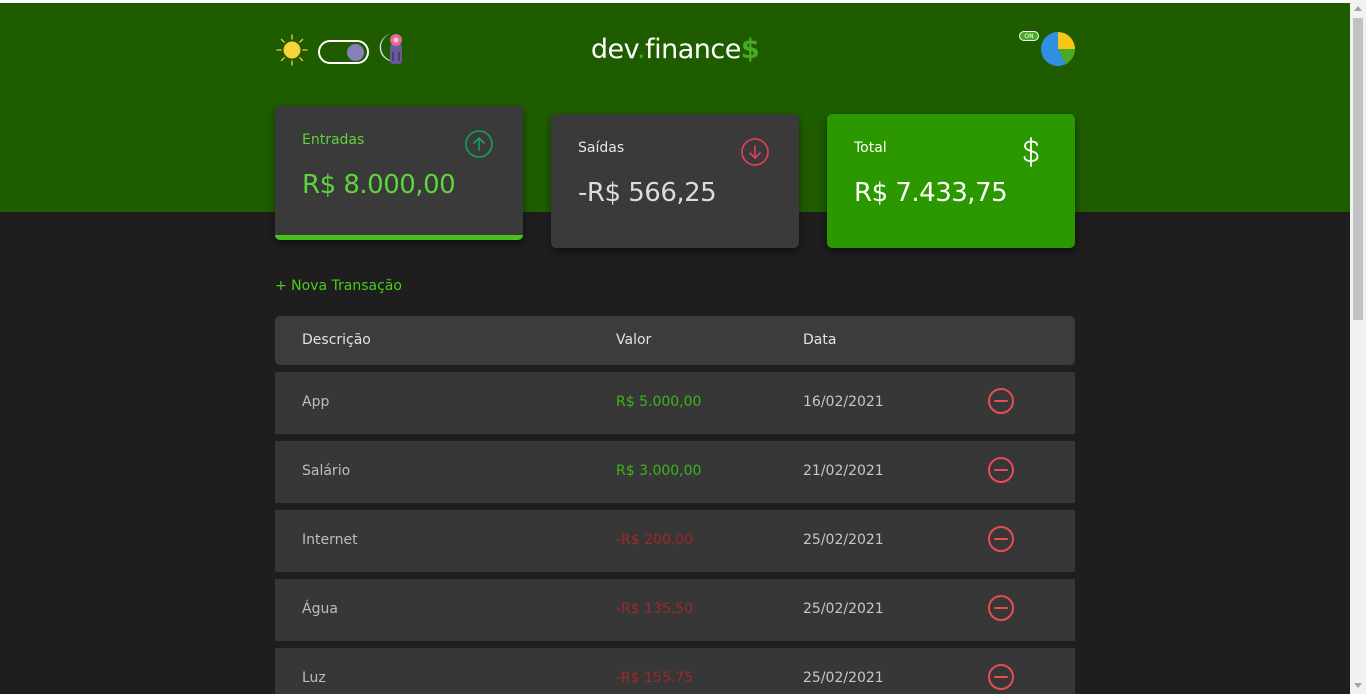 Image resolution: width=1366 pixels, height=694 pixels. I want to click on row-amount: R$ 3.000,00, so click(659, 471).